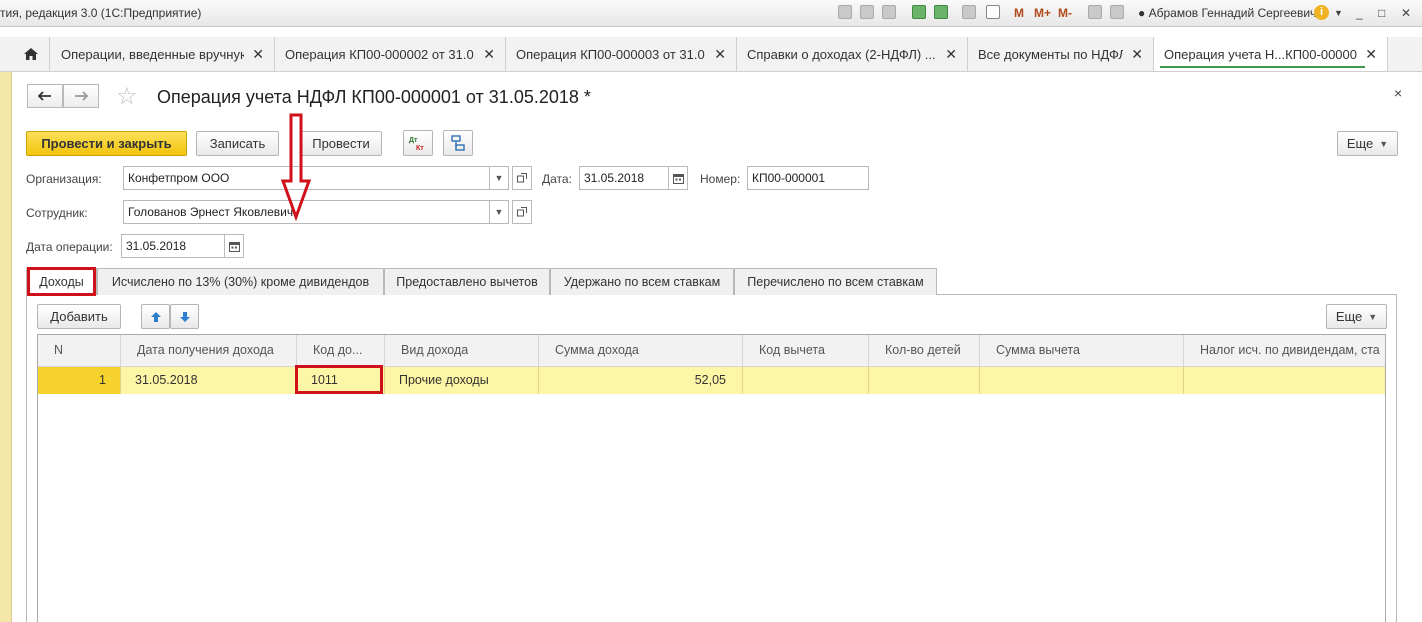  I want to click on column-header-deduction-amount: Сумма вычета, so click(1082, 351).